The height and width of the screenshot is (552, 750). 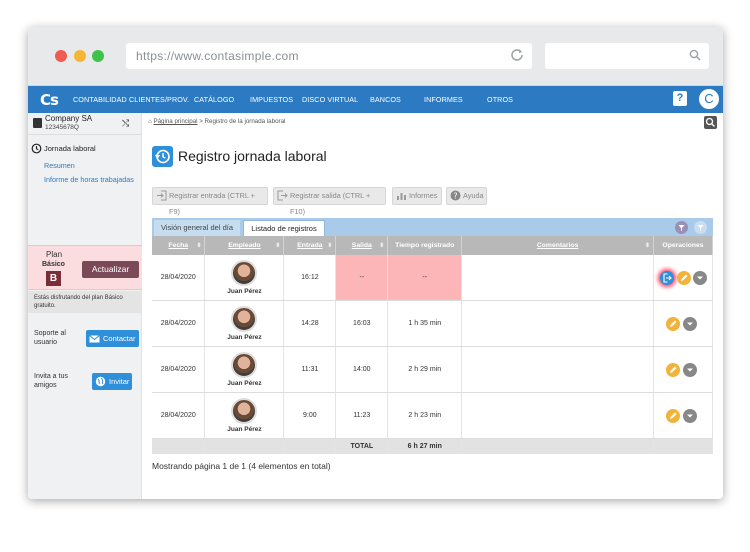 I want to click on switch-company-icon: ⤭, so click(x=125, y=123).